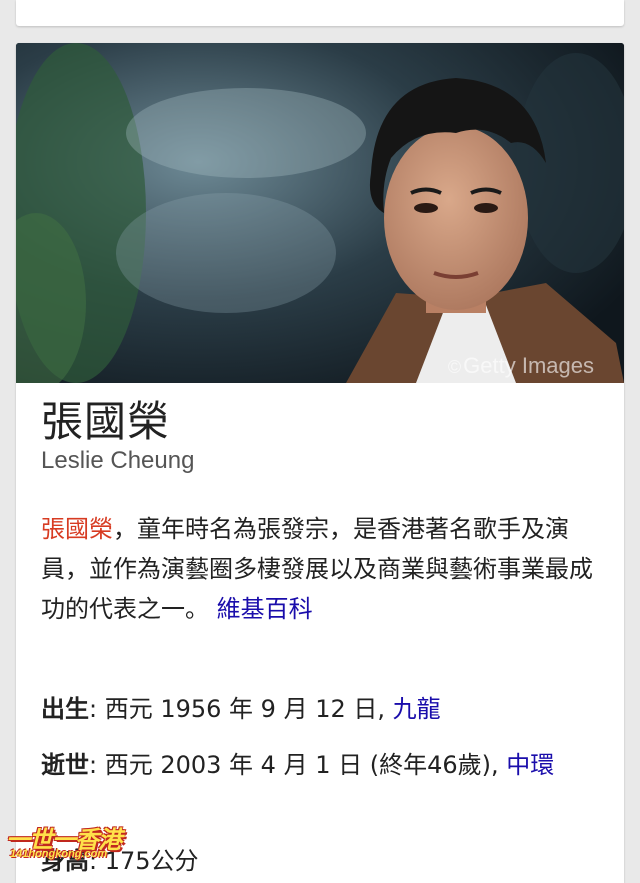  What do you see at coordinates (59, 854) in the screenshot?
I see `logo-url: 141hongkong.com` at bounding box center [59, 854].